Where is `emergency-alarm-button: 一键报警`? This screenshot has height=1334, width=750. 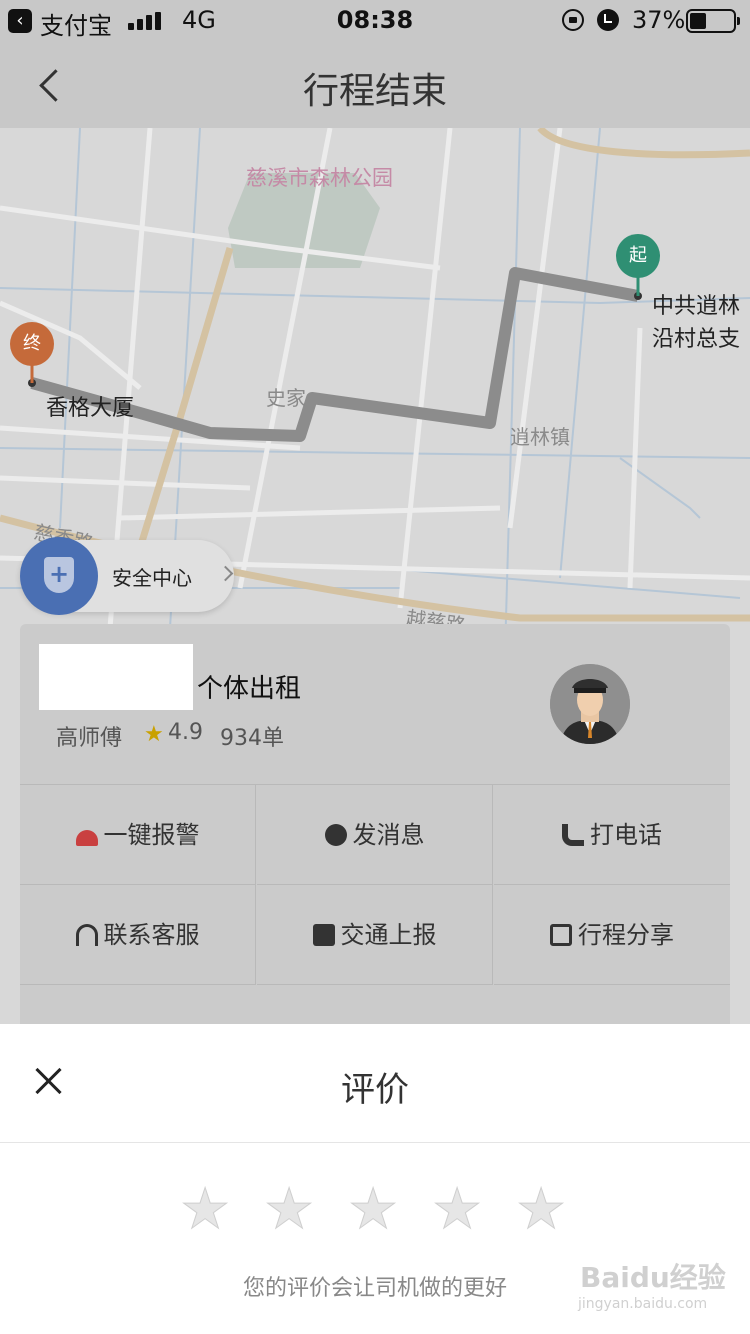
emergency-alarm-button: 一键报警 is located at coordinates (138, 835).